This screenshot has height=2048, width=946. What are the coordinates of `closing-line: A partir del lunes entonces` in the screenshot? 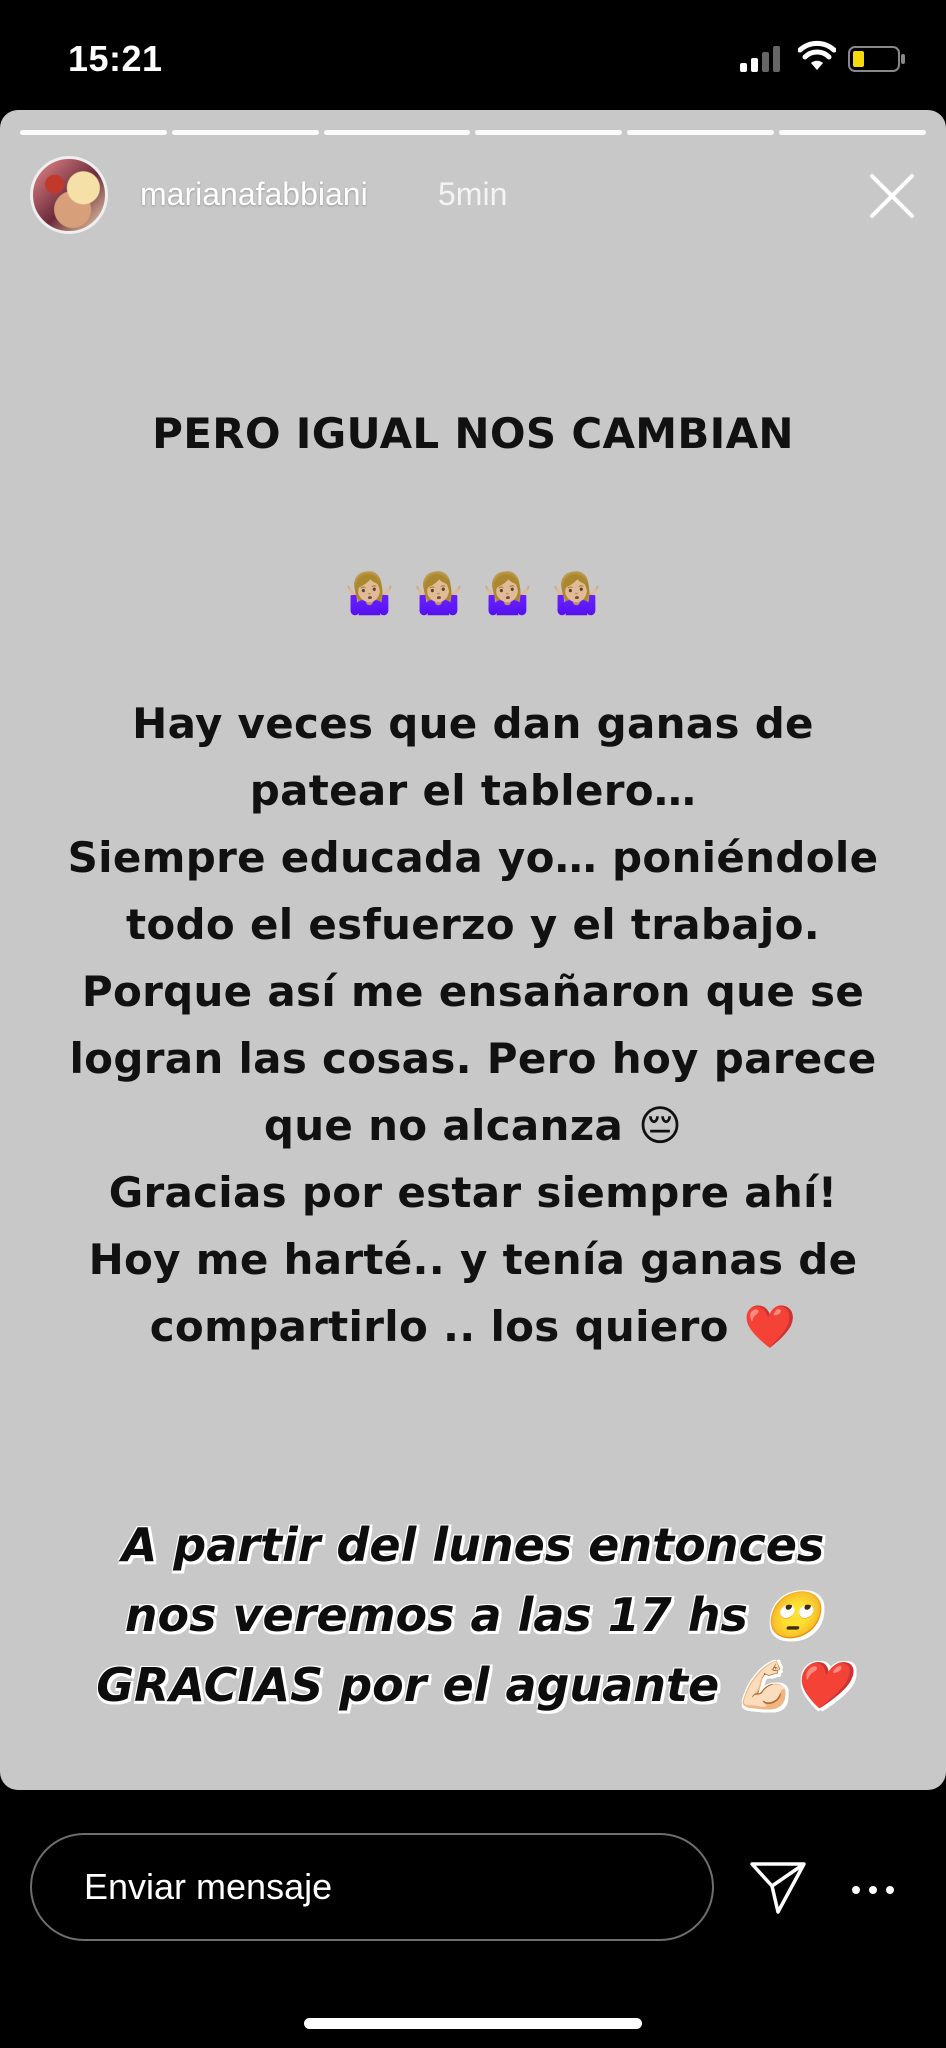 It's located at (473, 1545).